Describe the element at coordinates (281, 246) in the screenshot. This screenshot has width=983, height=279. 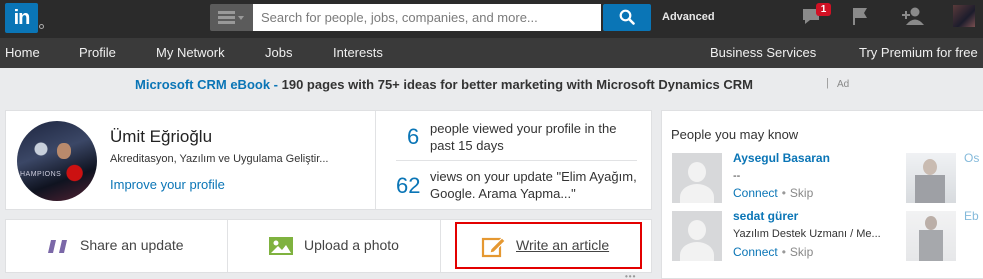
I see `photo-icon` at that location.